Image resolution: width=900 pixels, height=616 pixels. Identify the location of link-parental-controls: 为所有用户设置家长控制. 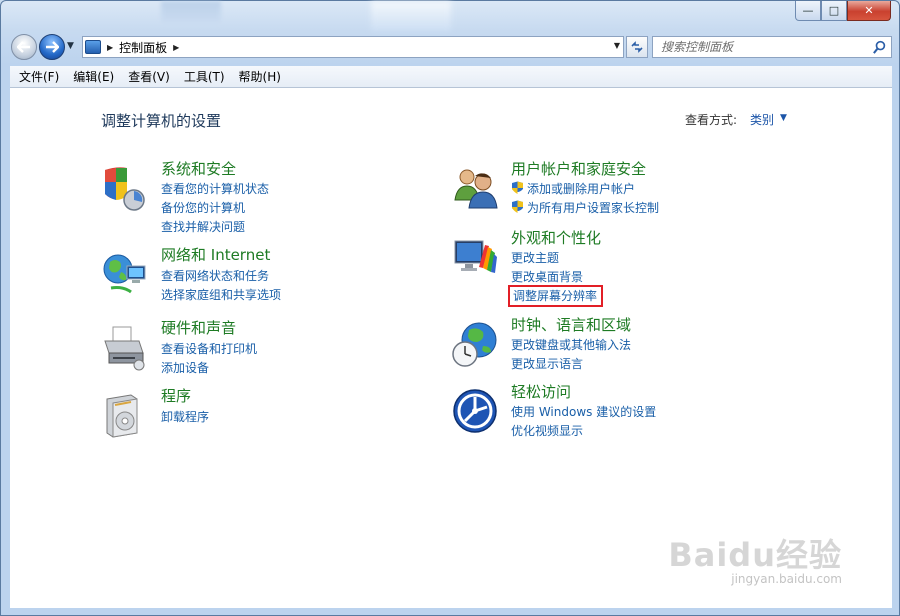
(585, 207).